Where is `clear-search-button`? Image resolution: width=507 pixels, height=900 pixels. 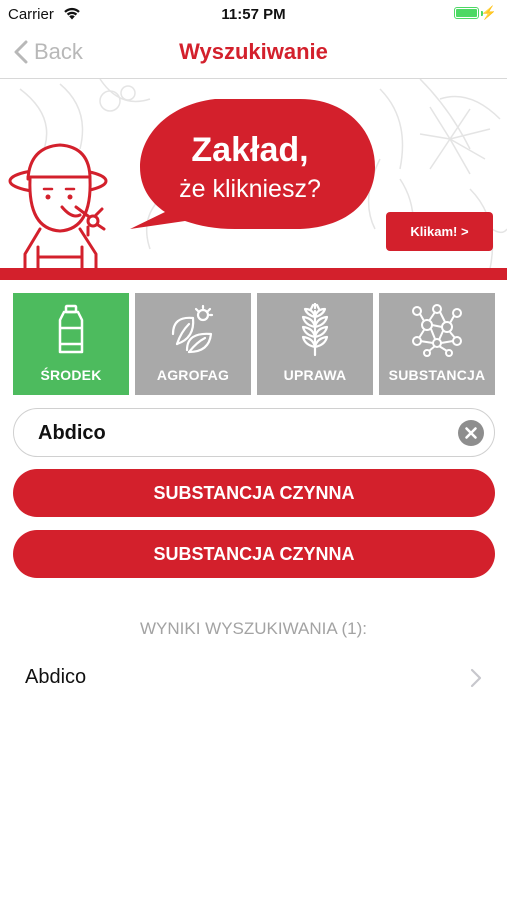
clear-search-button is located at coordinates (471, 433).